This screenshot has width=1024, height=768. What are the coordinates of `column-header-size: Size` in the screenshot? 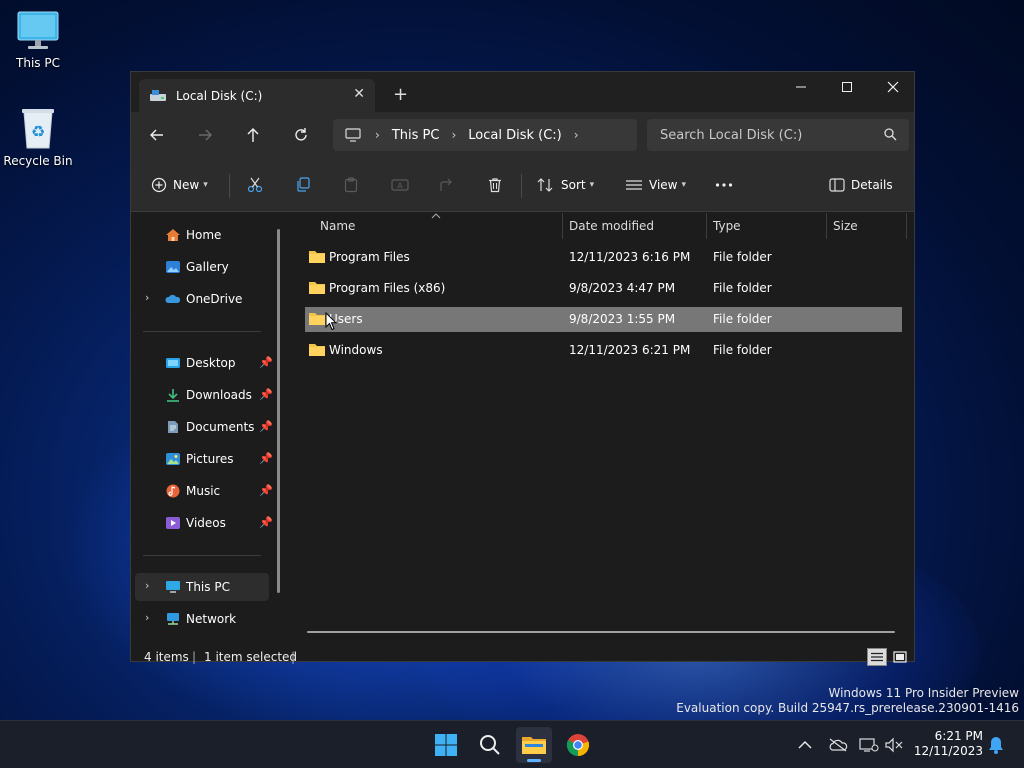 It's located at (845, 226).